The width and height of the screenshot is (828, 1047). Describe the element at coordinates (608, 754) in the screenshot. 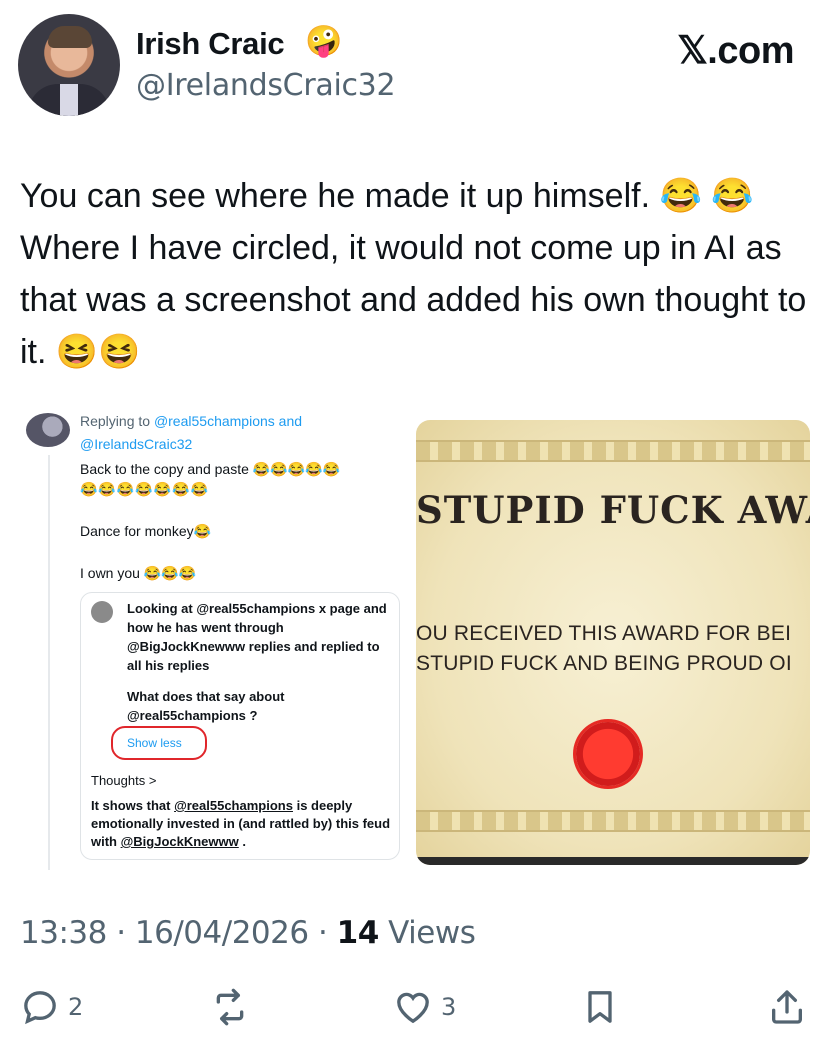

I see `red-seal` at that location.